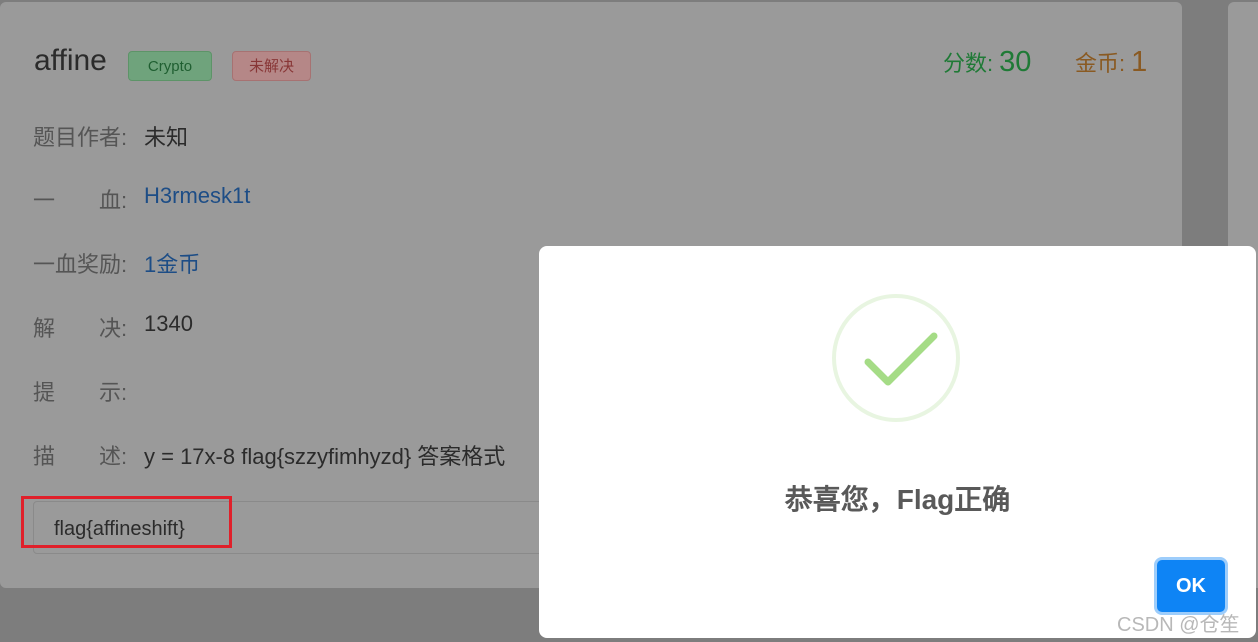 The height and width of the screenshot is (642, 1258). What do you see at coordinates (70, 60) in the screenshot?
I see `challenge-title: affine` at bounding box center [70, 60].